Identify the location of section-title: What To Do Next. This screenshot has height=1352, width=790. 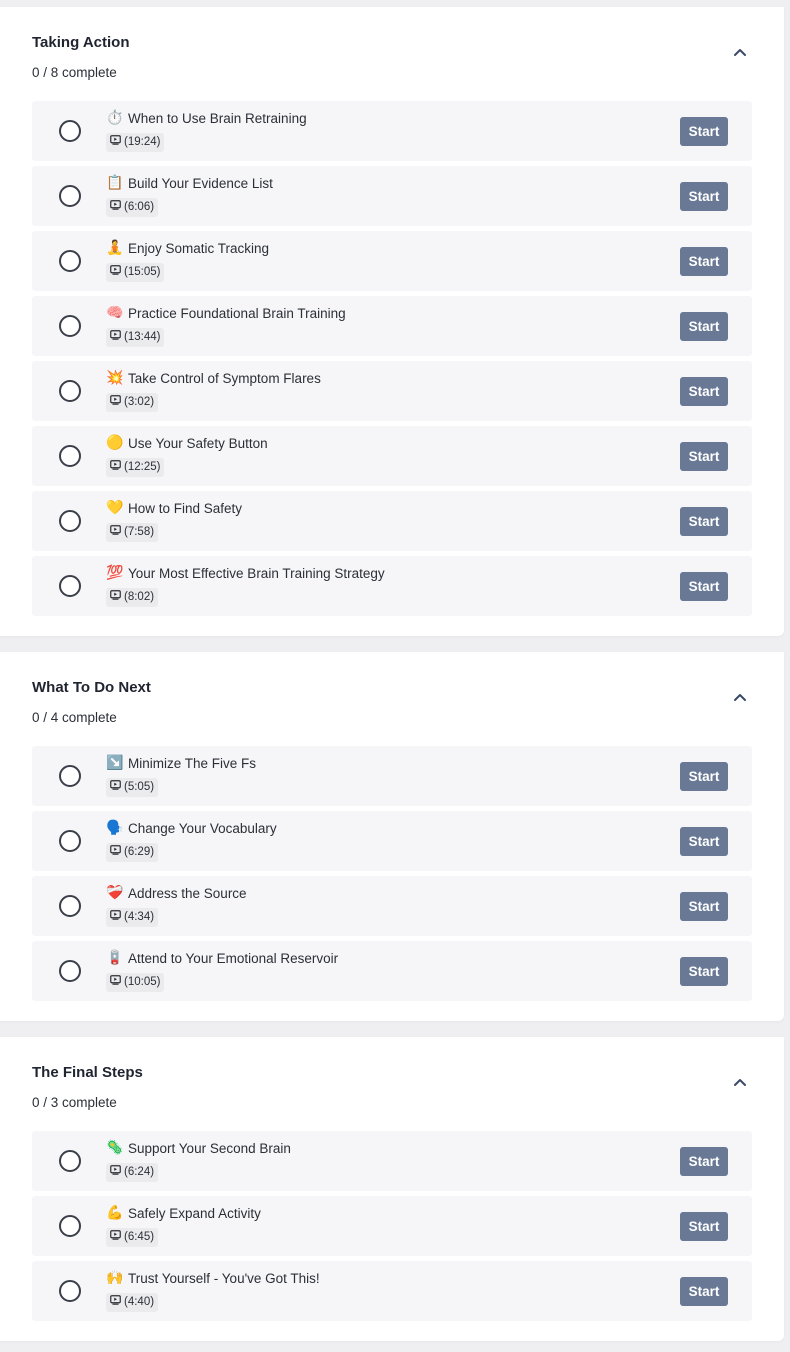
(91, 687).